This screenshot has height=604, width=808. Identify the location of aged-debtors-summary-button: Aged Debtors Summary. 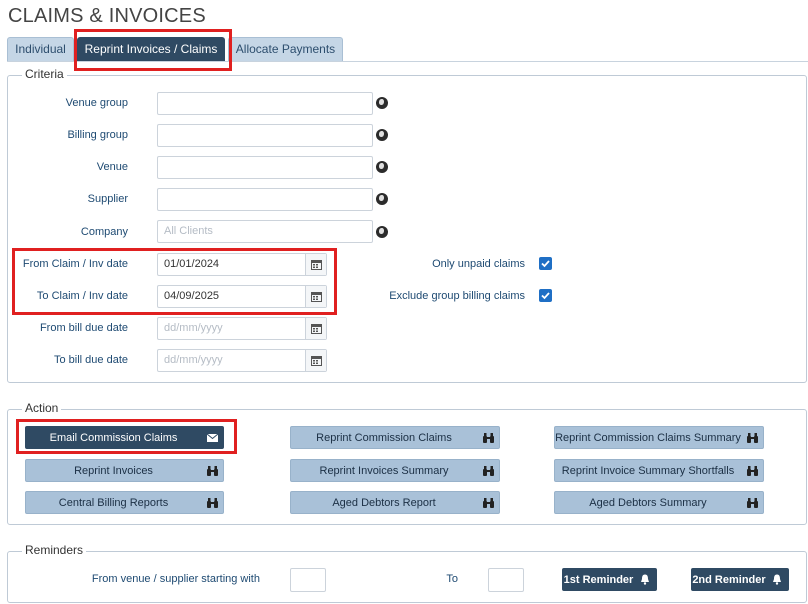
(659, 502).